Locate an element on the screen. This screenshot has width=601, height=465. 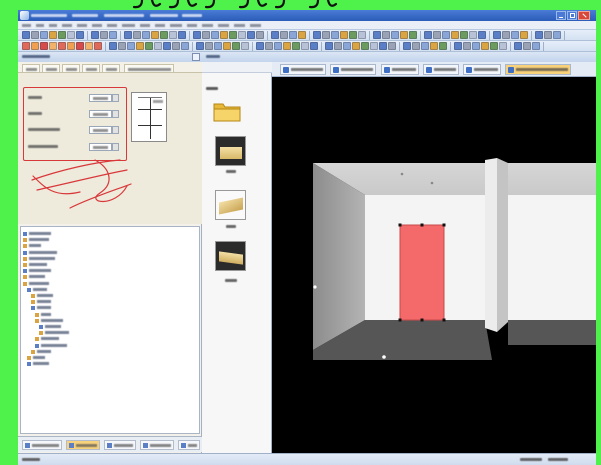
app-icon is located at coordinates (24, 15).